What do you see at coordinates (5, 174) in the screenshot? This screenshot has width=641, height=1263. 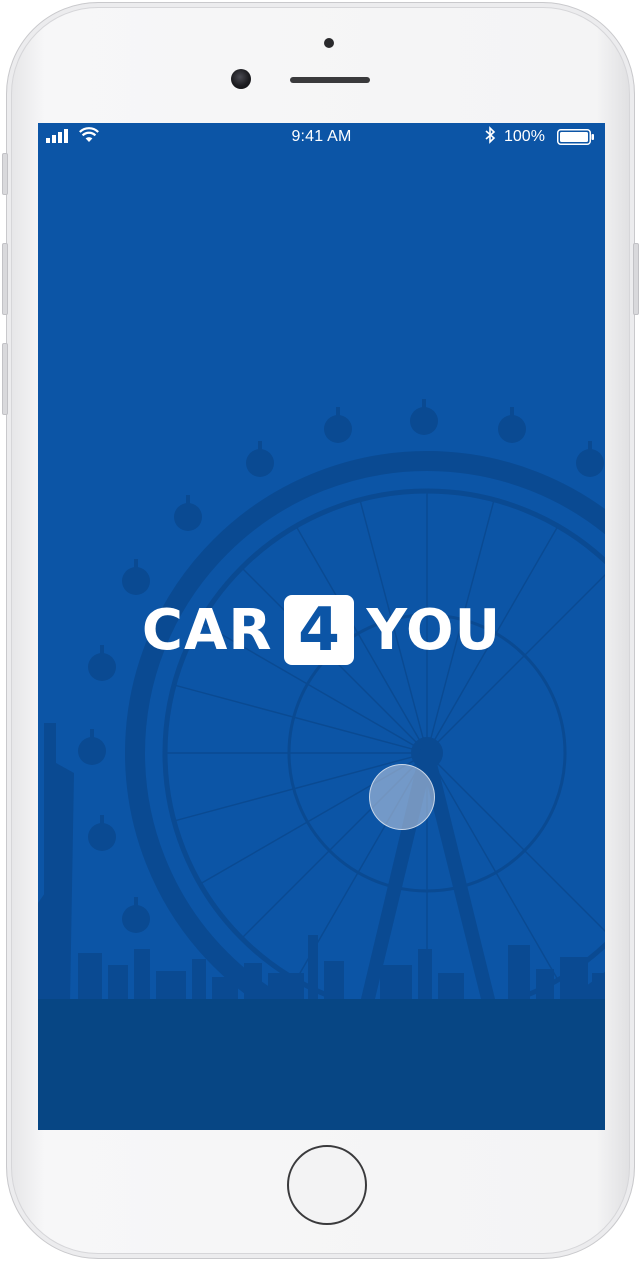 I see `mute-switch` at bounding box center [5, 174].